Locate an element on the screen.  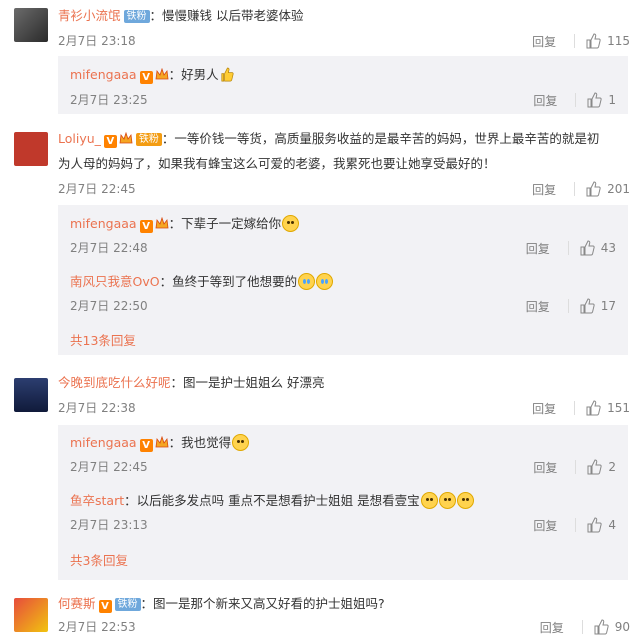
comment-time: 2月7日 22:38 is located at coordinates (97, 408).